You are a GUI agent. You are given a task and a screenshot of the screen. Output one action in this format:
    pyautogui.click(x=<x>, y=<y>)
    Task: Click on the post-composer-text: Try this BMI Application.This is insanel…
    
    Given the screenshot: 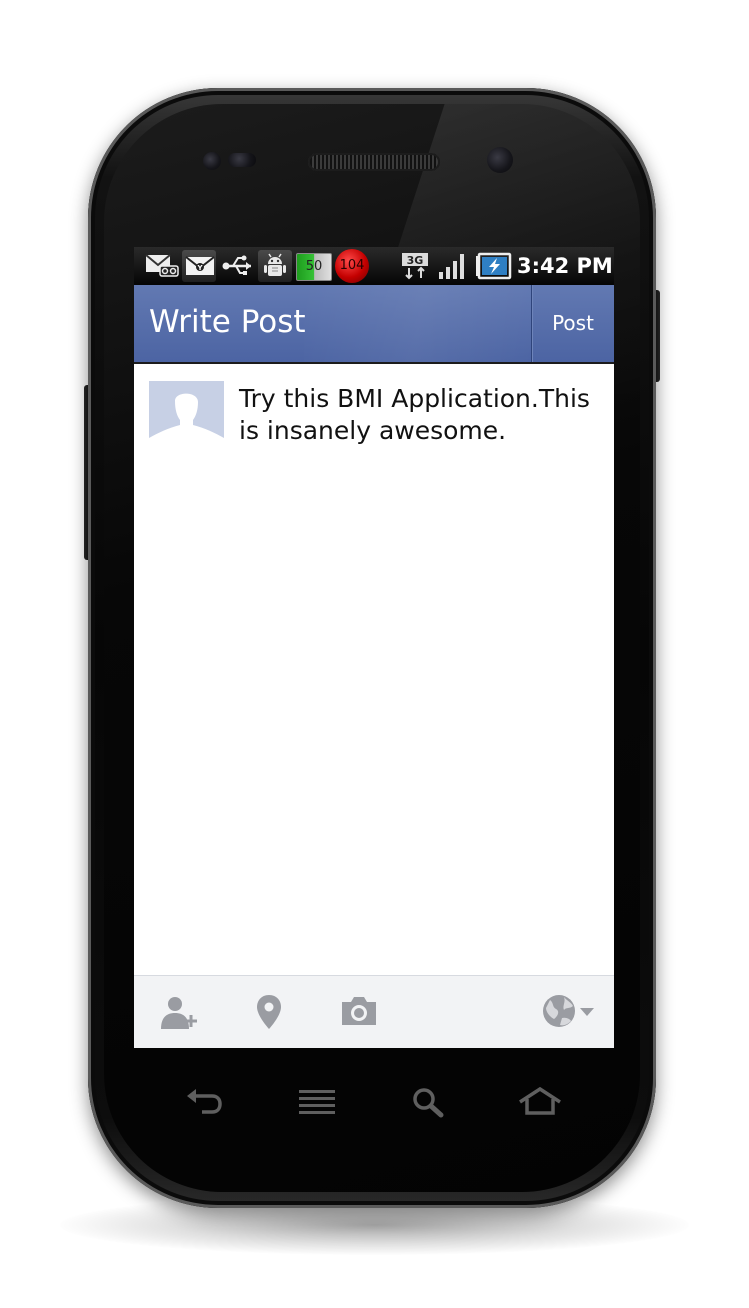 What is the action you would take?
    pyautogui.click(x=419, y=415)
    